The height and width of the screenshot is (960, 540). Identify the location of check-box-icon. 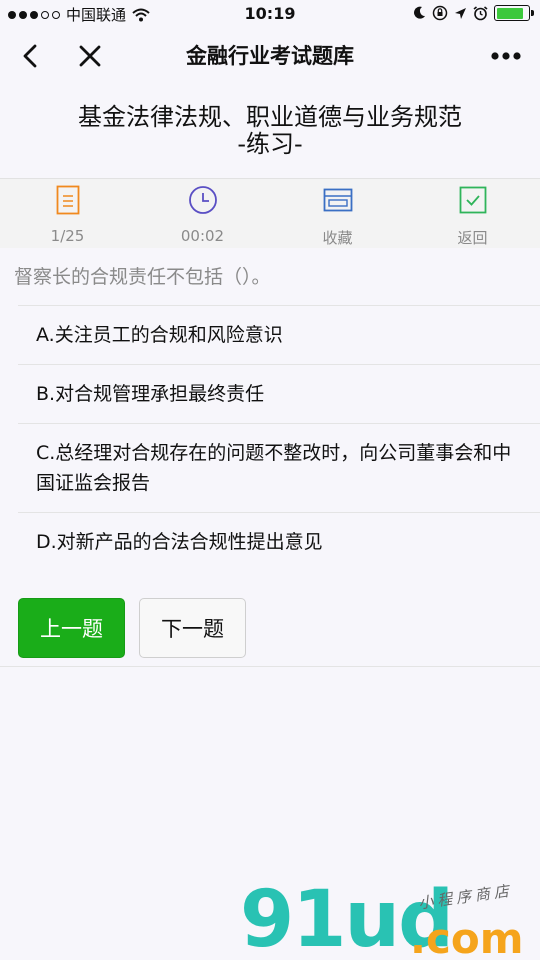
(473, 200).